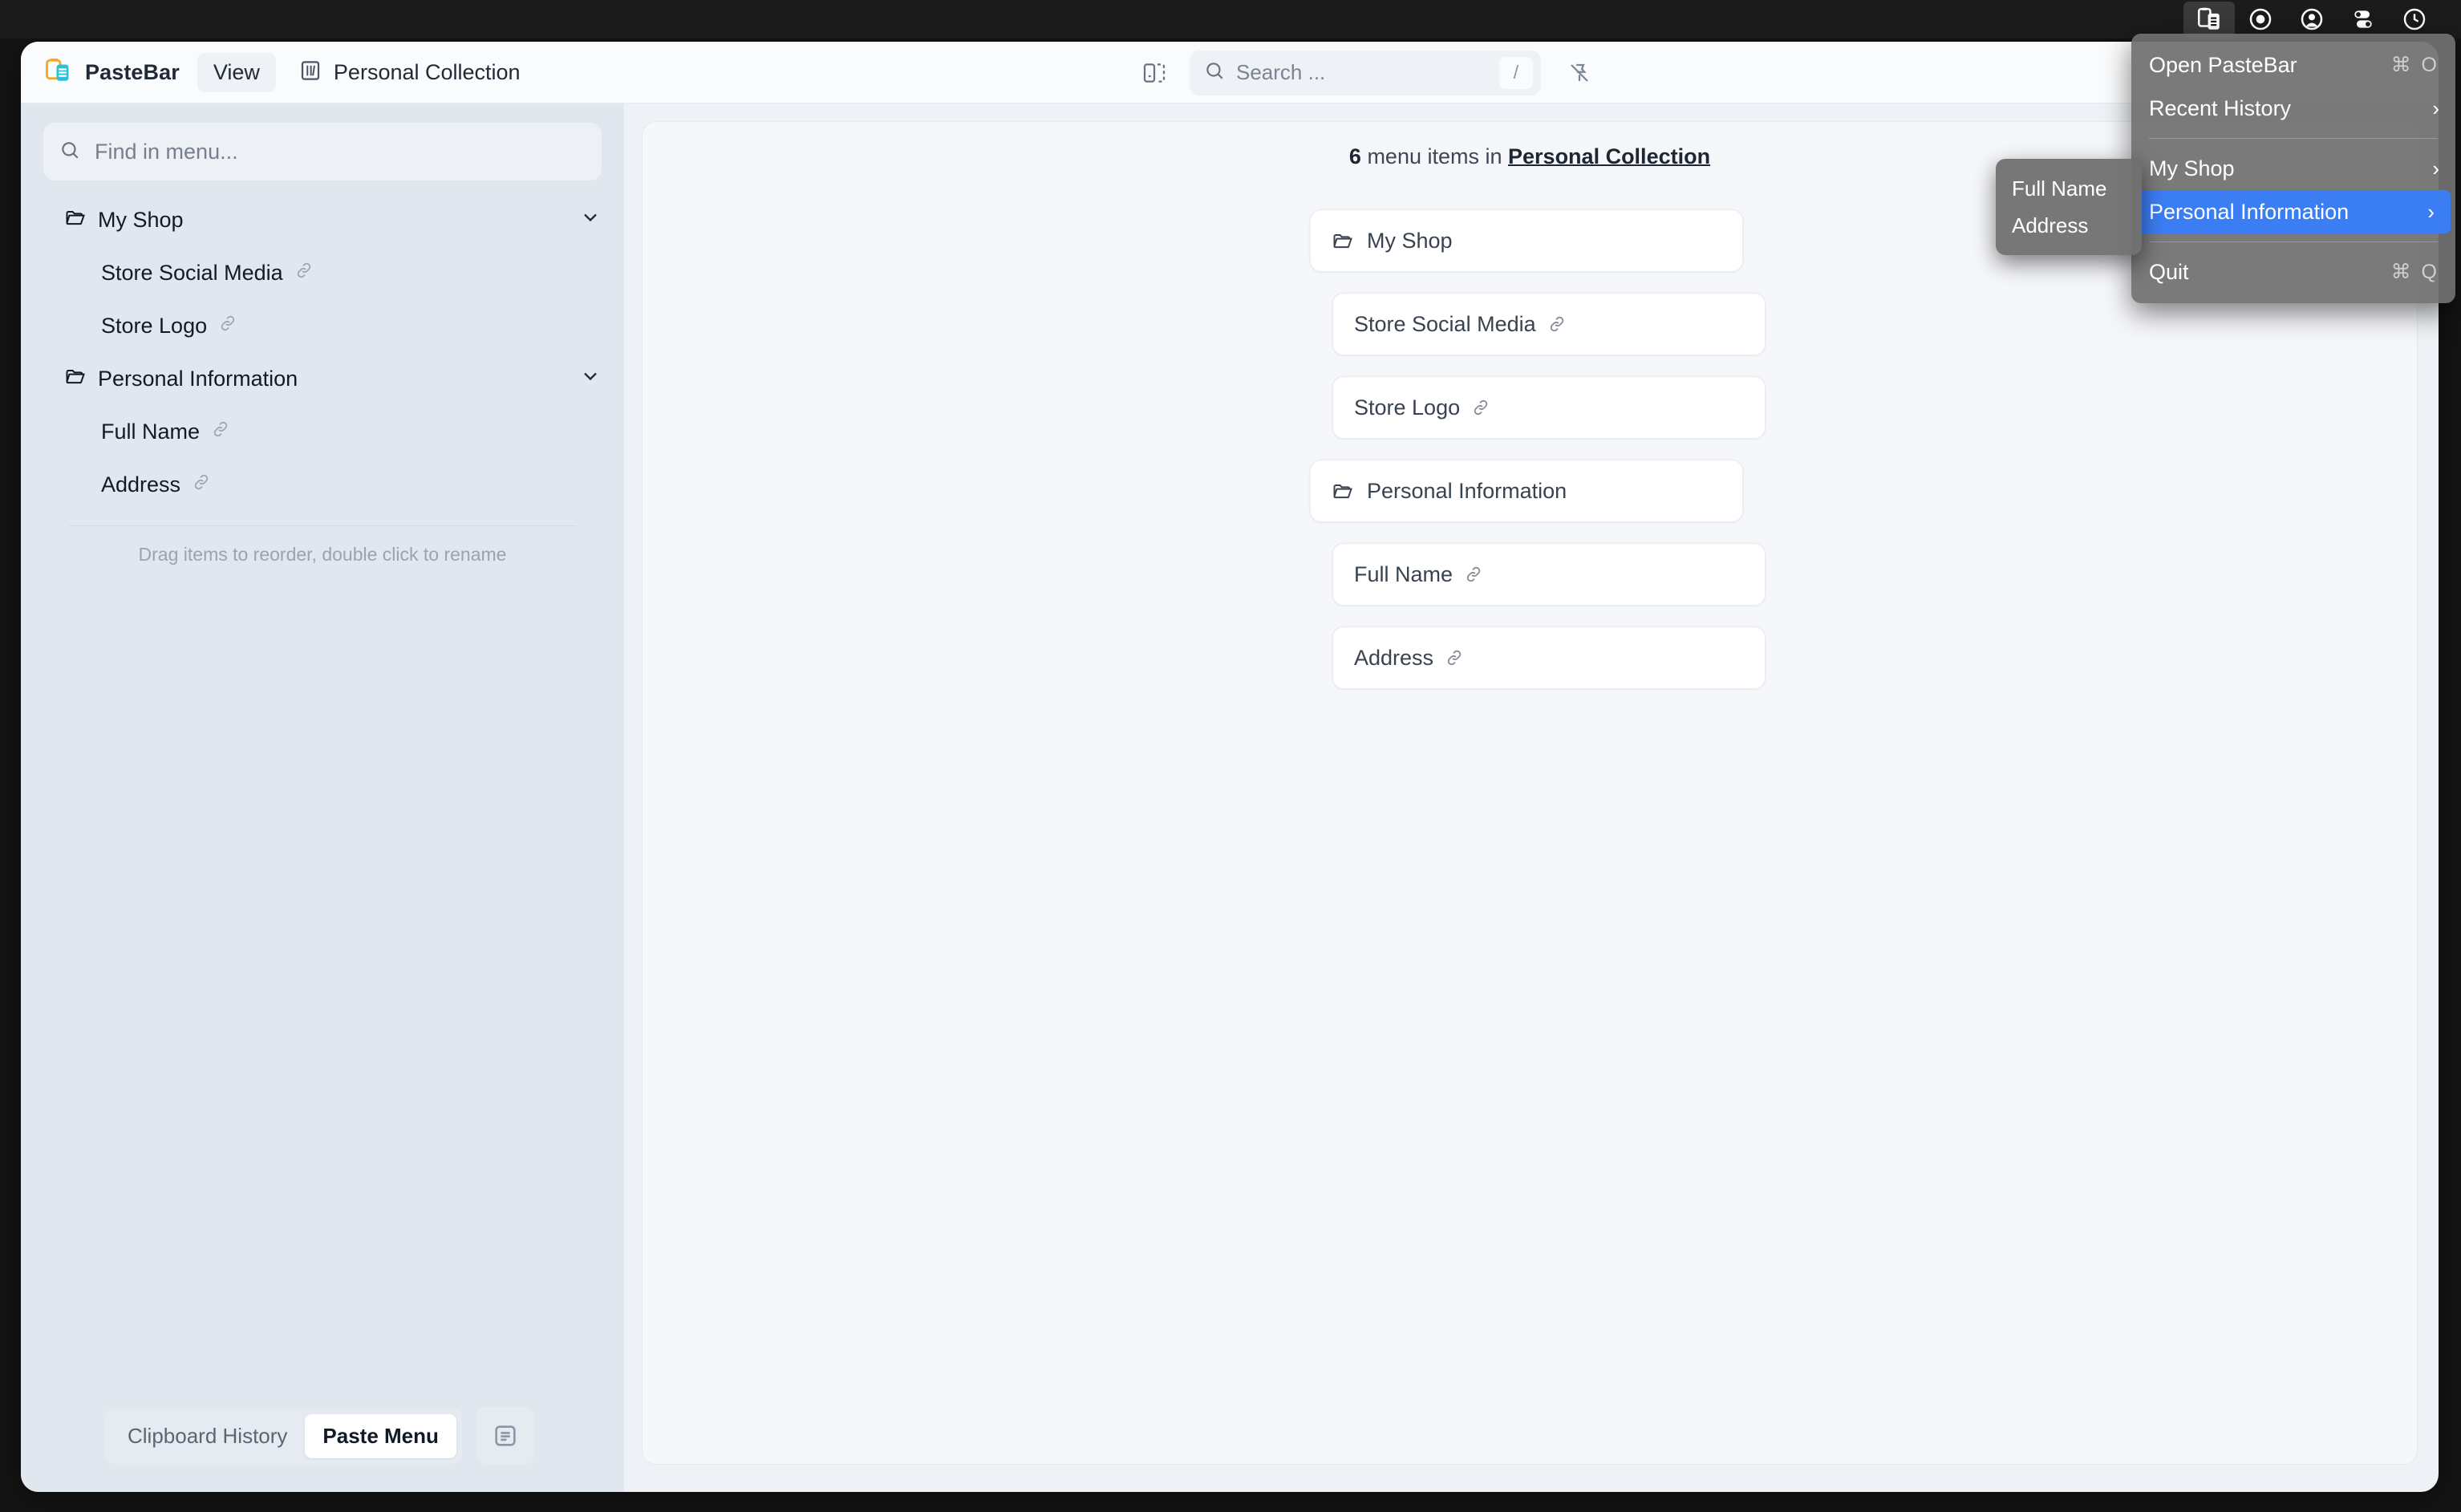  What do you see at coordinates (198, 378) in the screenshot?
I see `tree-item-label: Personal Information` at bounding box center [198, 378].